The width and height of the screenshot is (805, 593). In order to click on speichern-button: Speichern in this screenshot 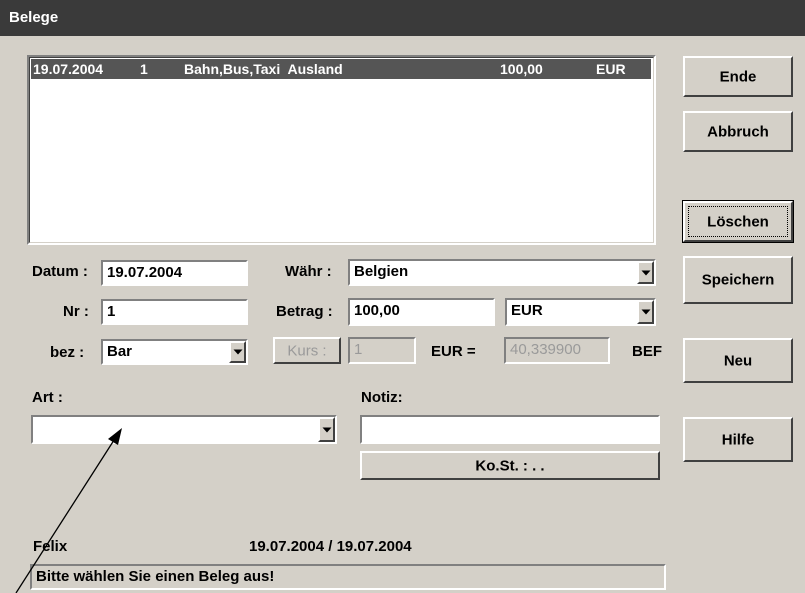, I will do `click(738, 280)`.